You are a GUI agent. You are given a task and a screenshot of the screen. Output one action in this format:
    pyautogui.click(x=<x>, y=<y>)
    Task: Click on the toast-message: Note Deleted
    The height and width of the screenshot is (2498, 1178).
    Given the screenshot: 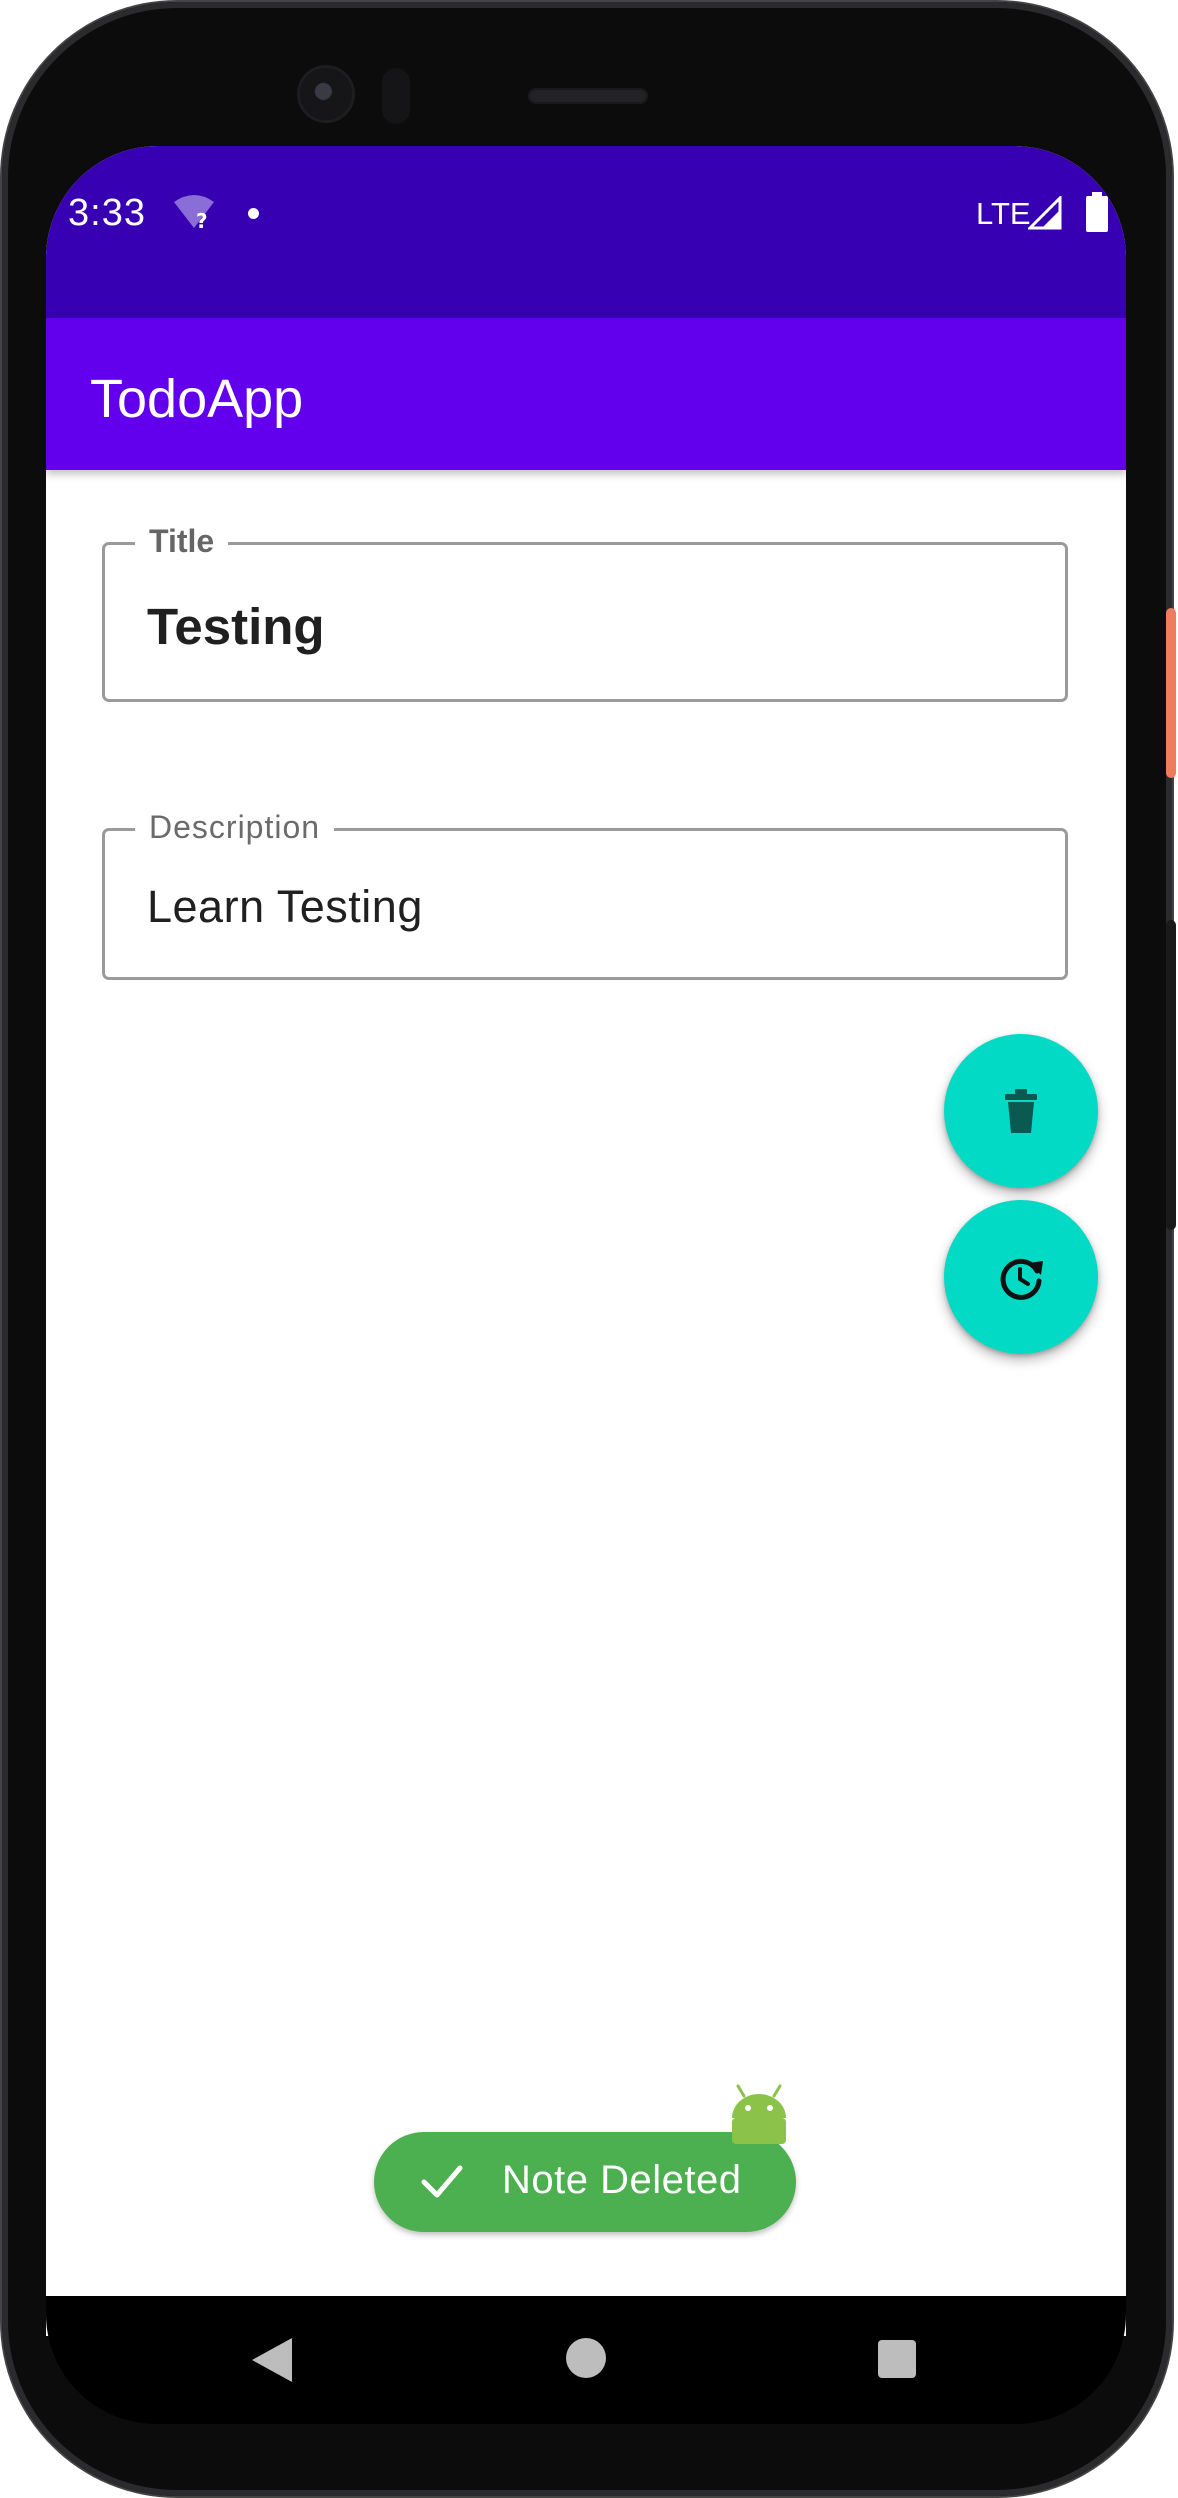 What is the action you would take?
    pyautogui.click(x=622, y=2180)
    